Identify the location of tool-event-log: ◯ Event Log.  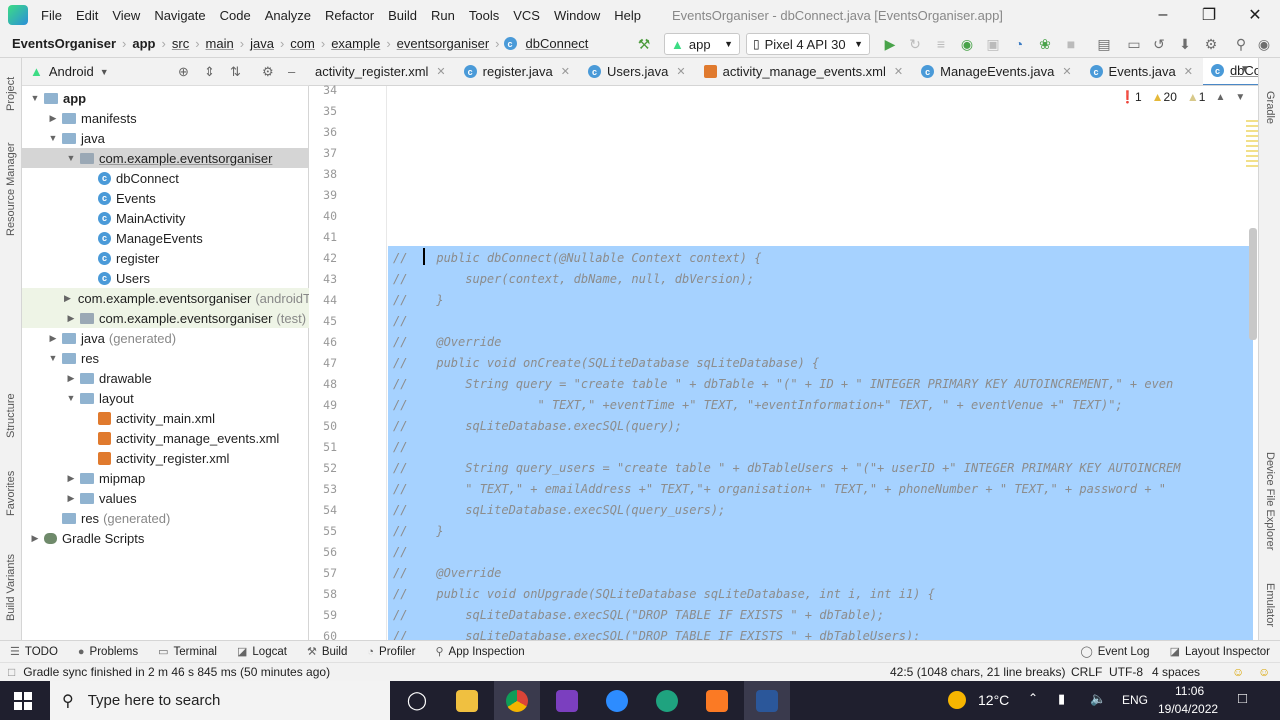
(1114, 652).